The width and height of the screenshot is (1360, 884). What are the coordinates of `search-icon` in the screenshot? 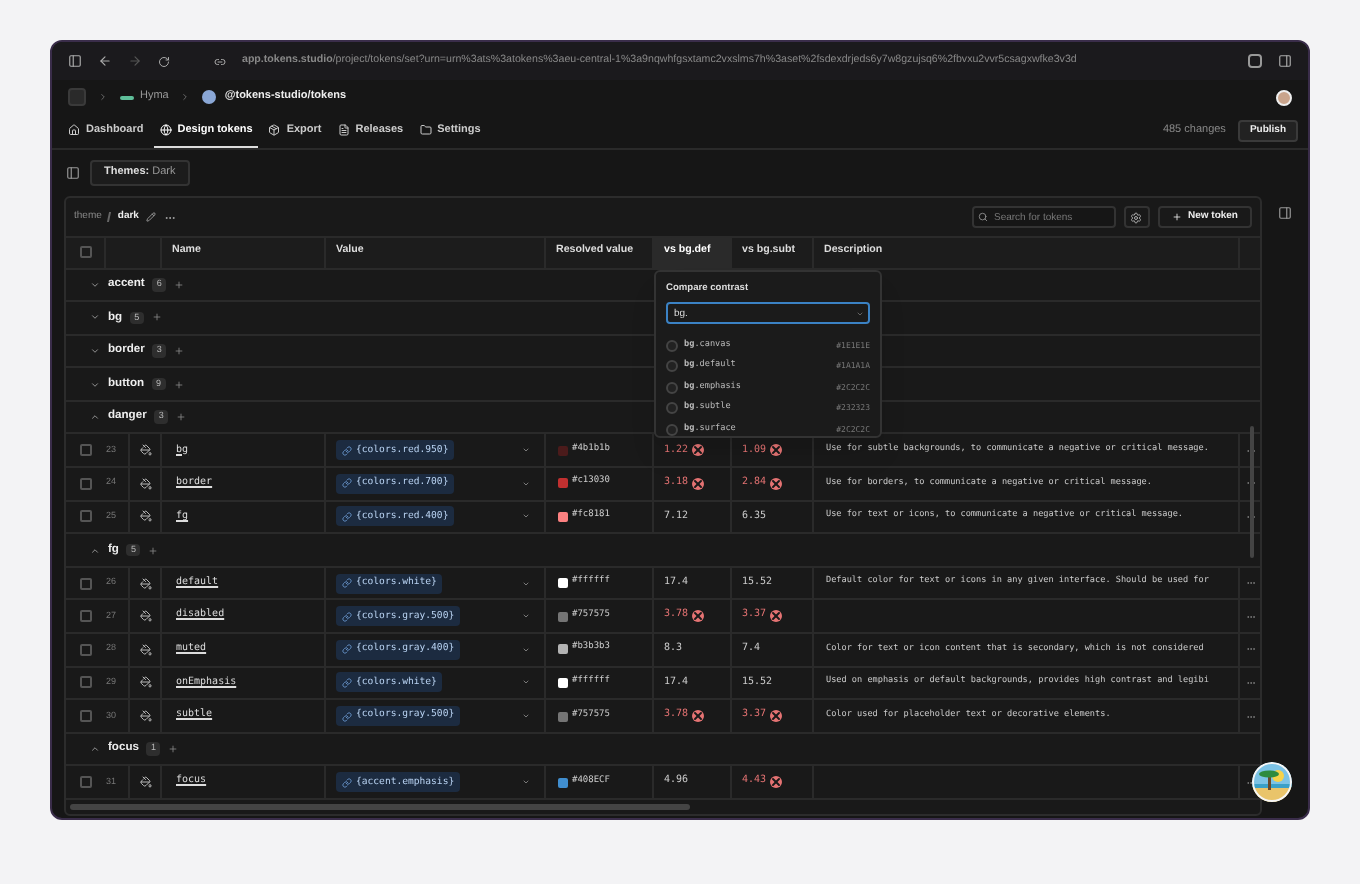 It's located at (982, 217).